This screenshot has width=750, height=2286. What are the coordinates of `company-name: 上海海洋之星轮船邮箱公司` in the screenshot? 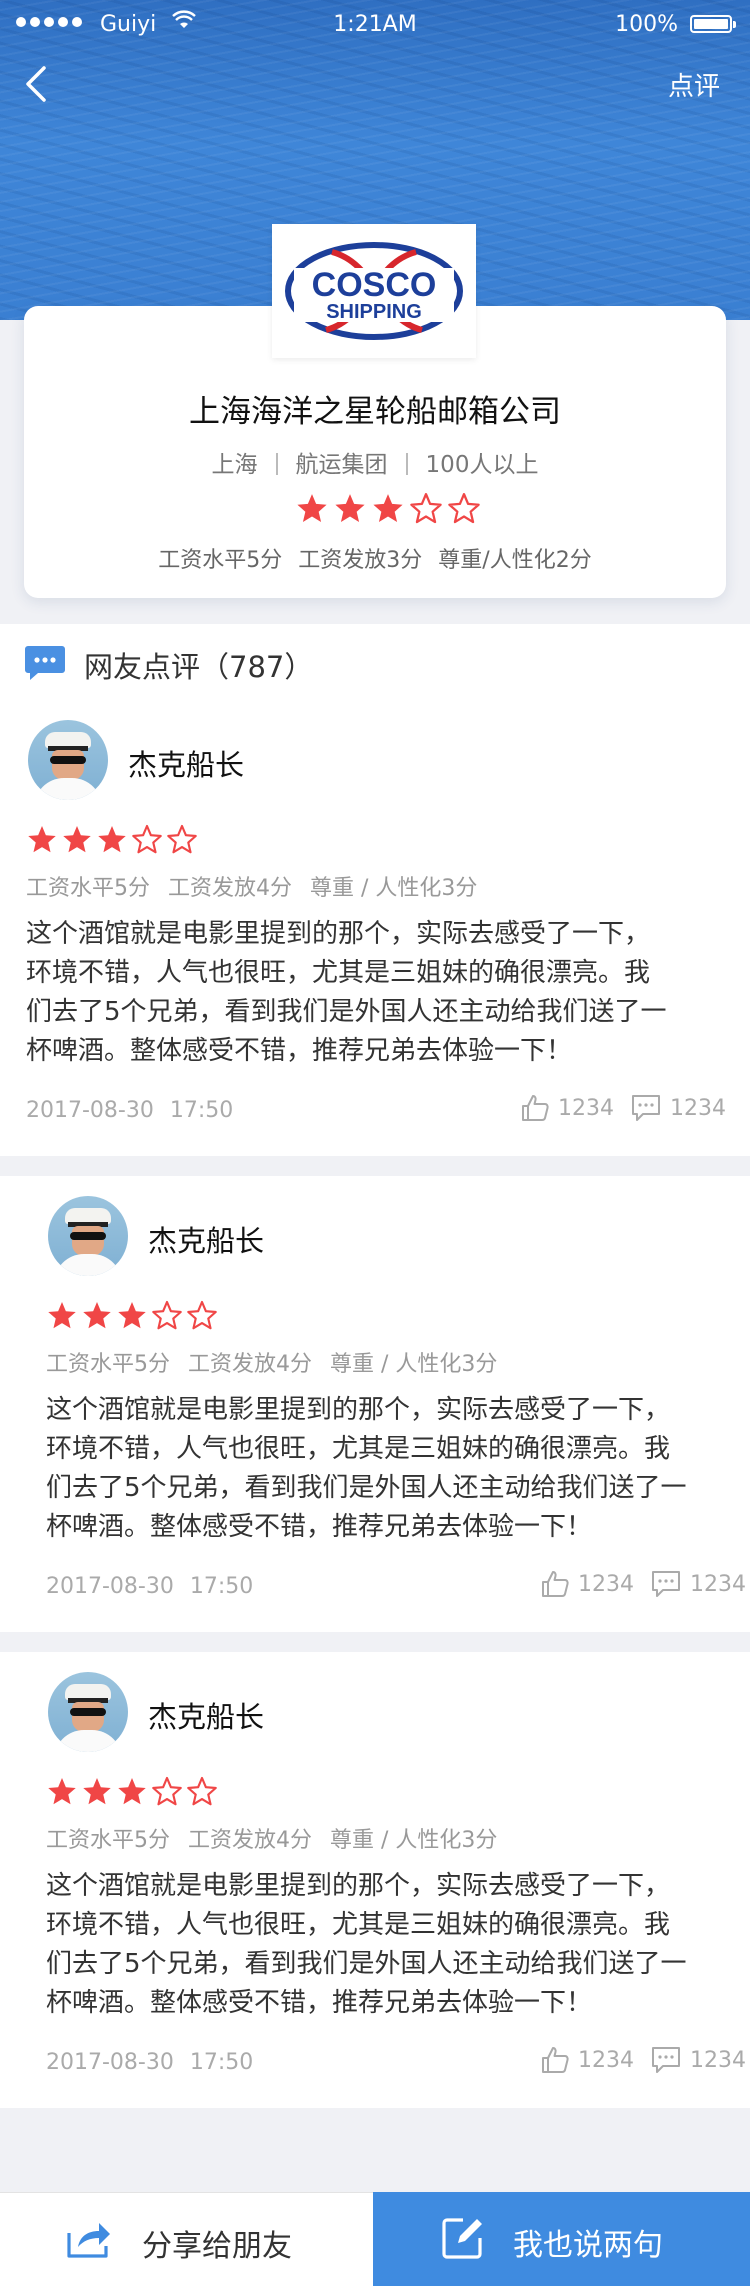 It's located at (375, 412).